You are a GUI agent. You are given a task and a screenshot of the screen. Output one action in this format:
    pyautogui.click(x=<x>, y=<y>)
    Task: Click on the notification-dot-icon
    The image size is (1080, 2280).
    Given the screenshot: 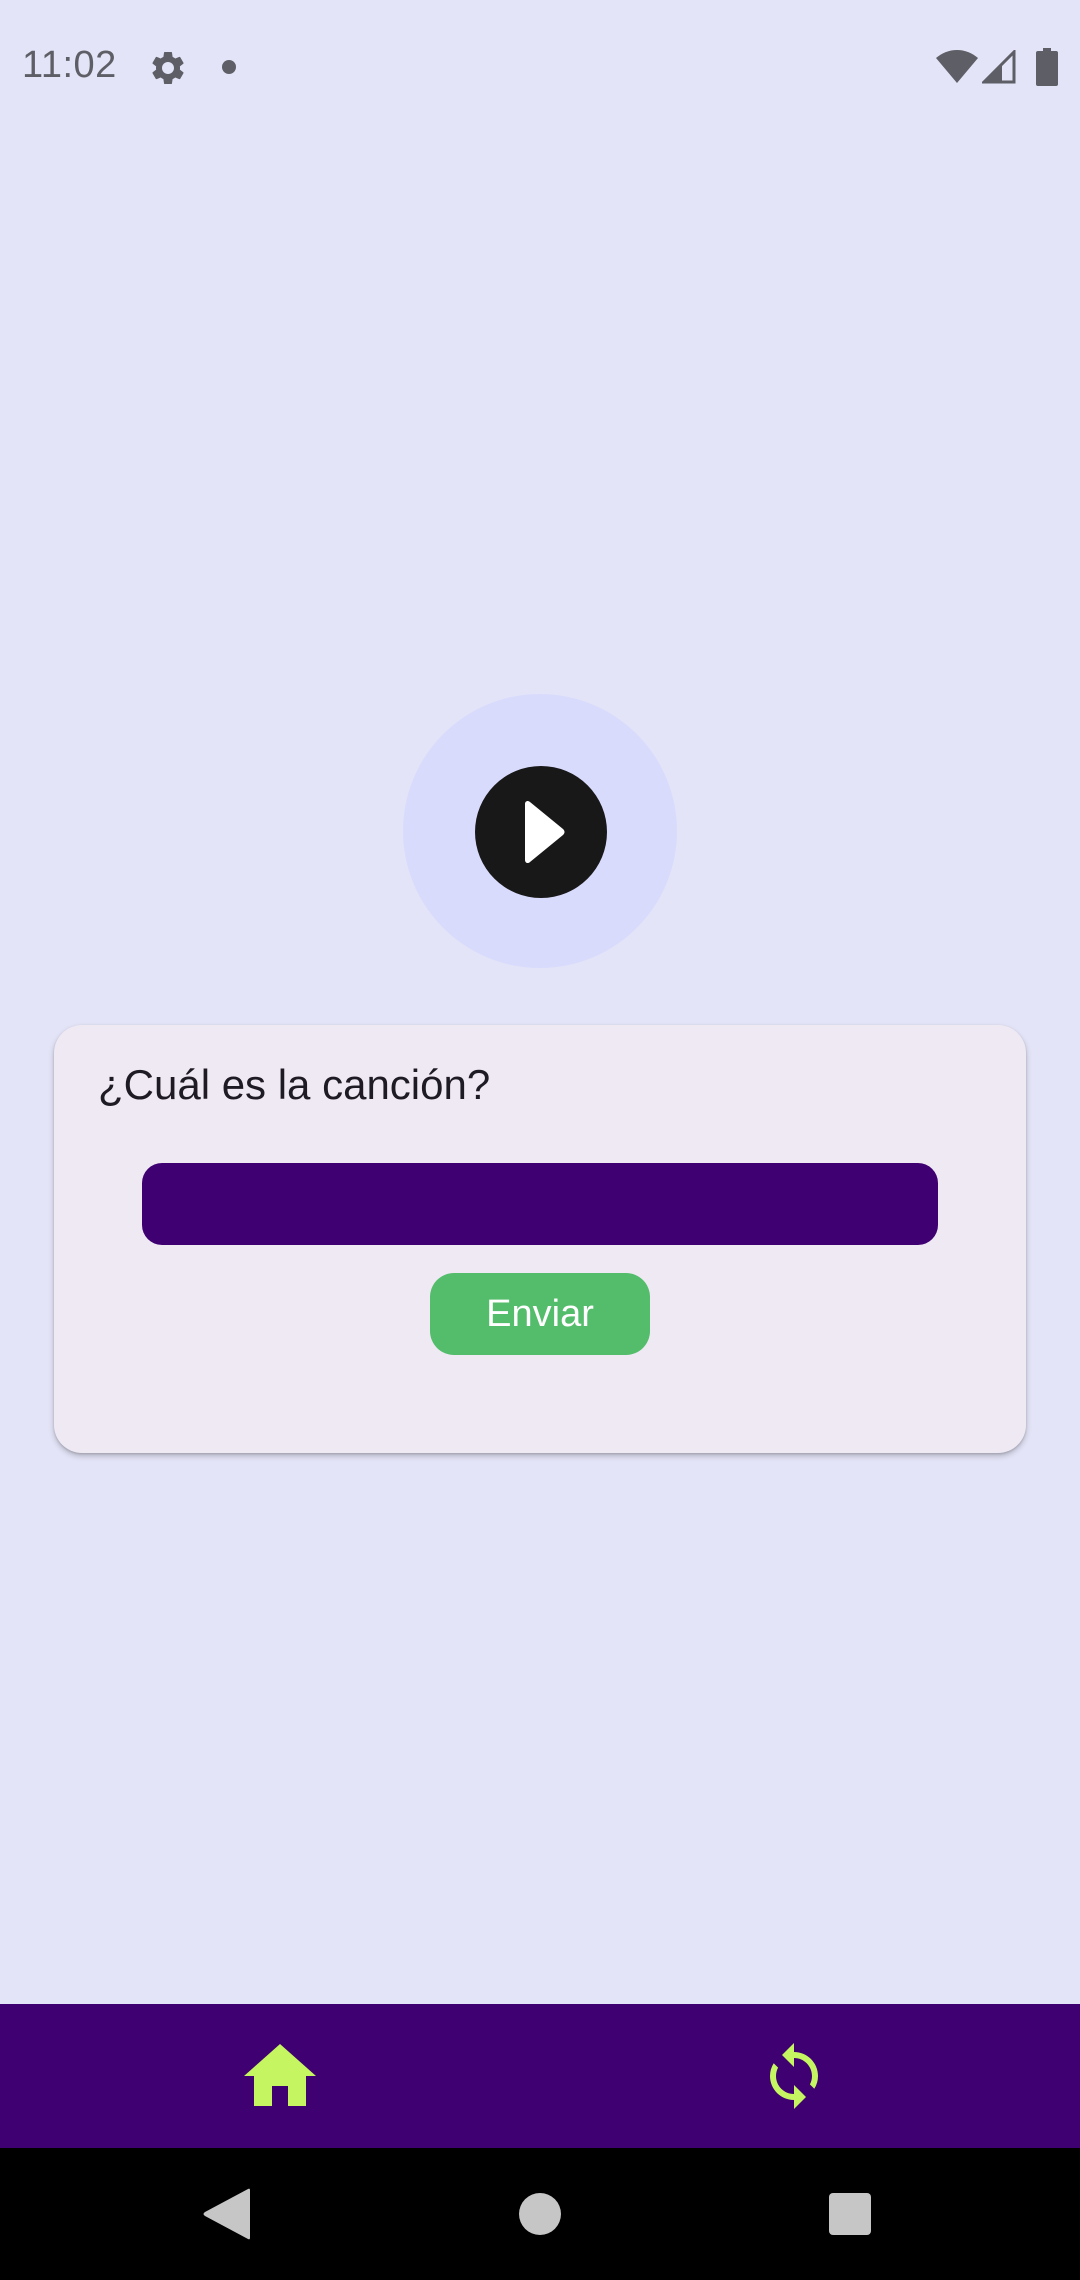 What is the action you would take?
    pyautogui.click(x=229, y=67)
    